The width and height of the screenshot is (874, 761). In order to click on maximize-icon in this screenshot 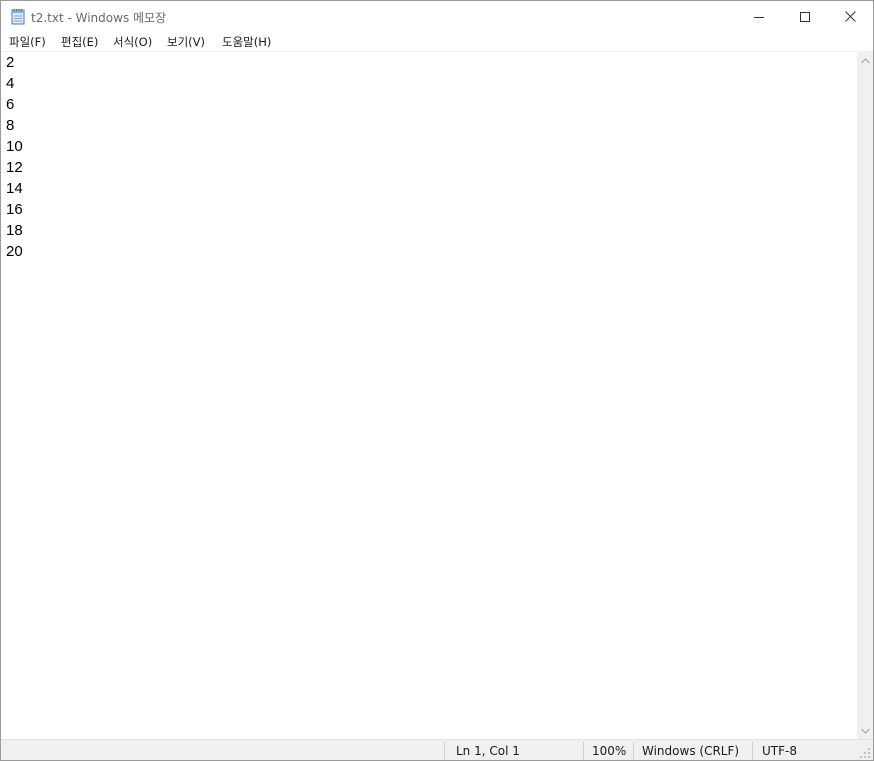, I will do `click(805, 16)`.